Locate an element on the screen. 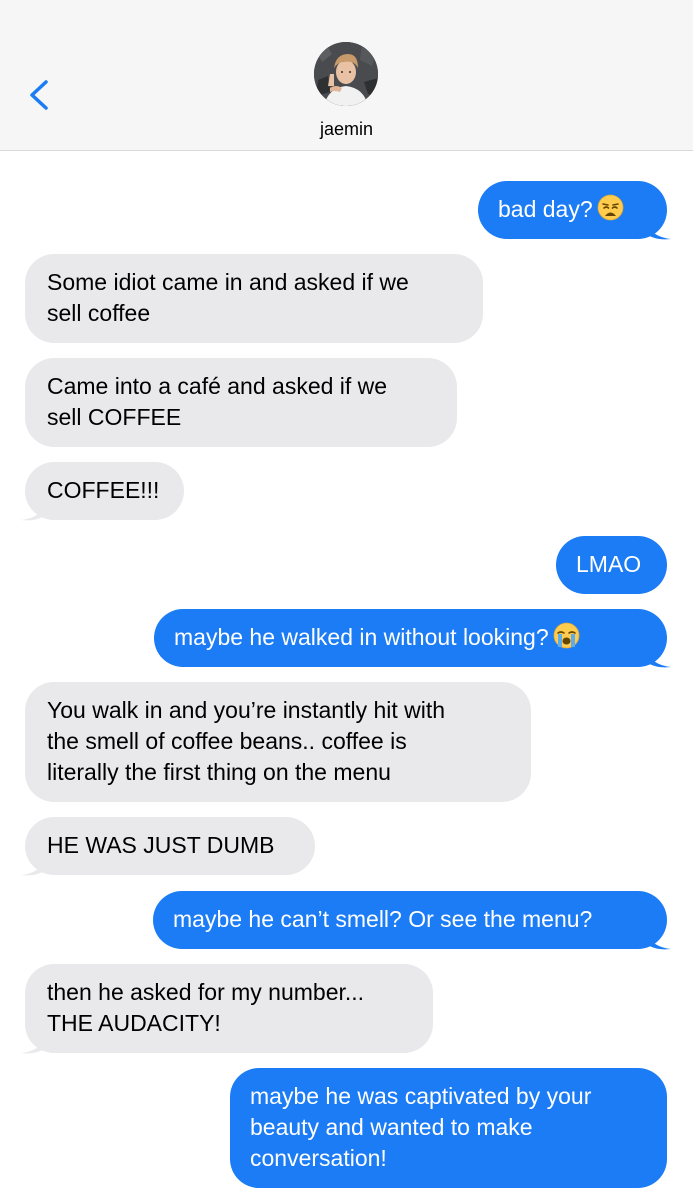 This screenshot has width=693, height=1200. sent-message: maybe he walked in without looking? is located at coordinates (410, 638).